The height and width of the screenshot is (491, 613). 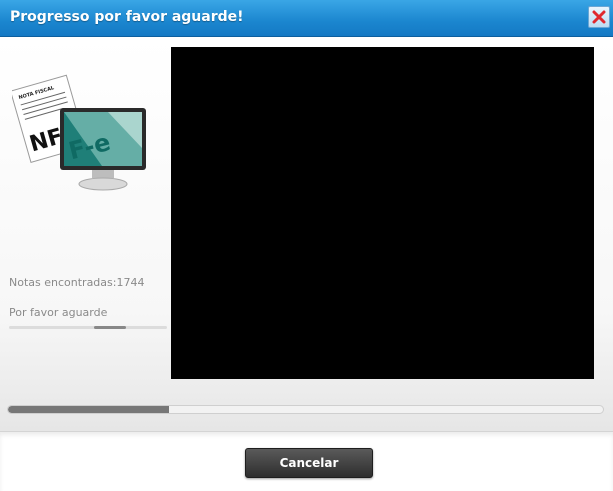 I want to click on nfe-illustration: NOTA FISCAL NF F-e, so click(x=79, y=132).